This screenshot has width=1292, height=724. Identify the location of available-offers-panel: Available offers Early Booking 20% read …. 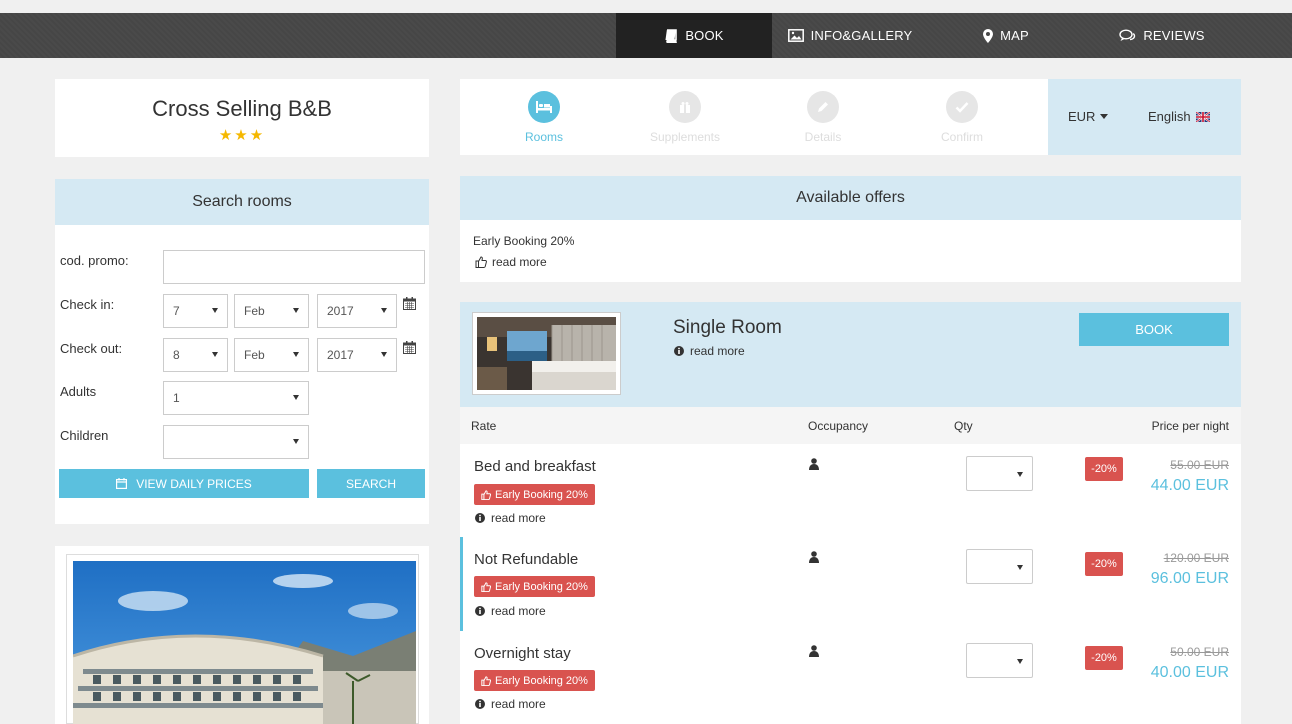
(850, 229).